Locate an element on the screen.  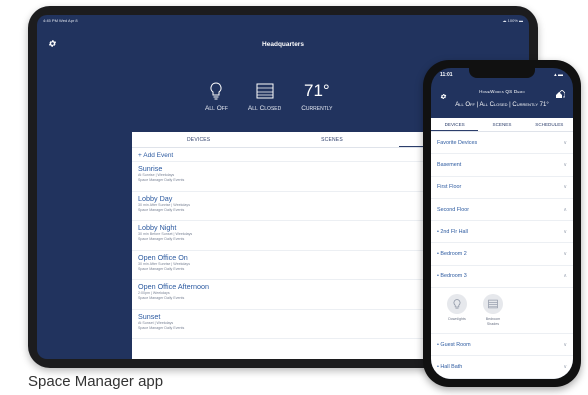
area-label: • Bedroom 3 is located at coordinates (452, 276).